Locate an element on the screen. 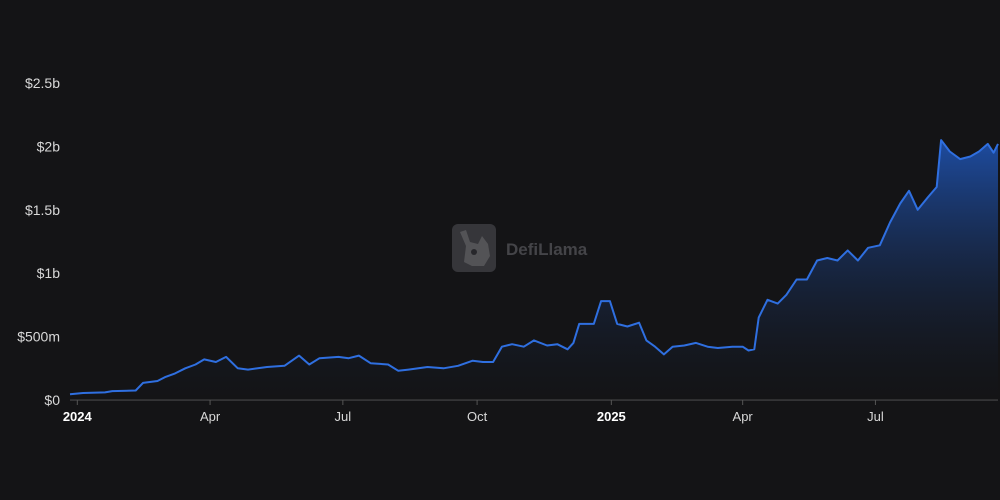  watermark: DefiLlama is located at coordinates (520, 248).